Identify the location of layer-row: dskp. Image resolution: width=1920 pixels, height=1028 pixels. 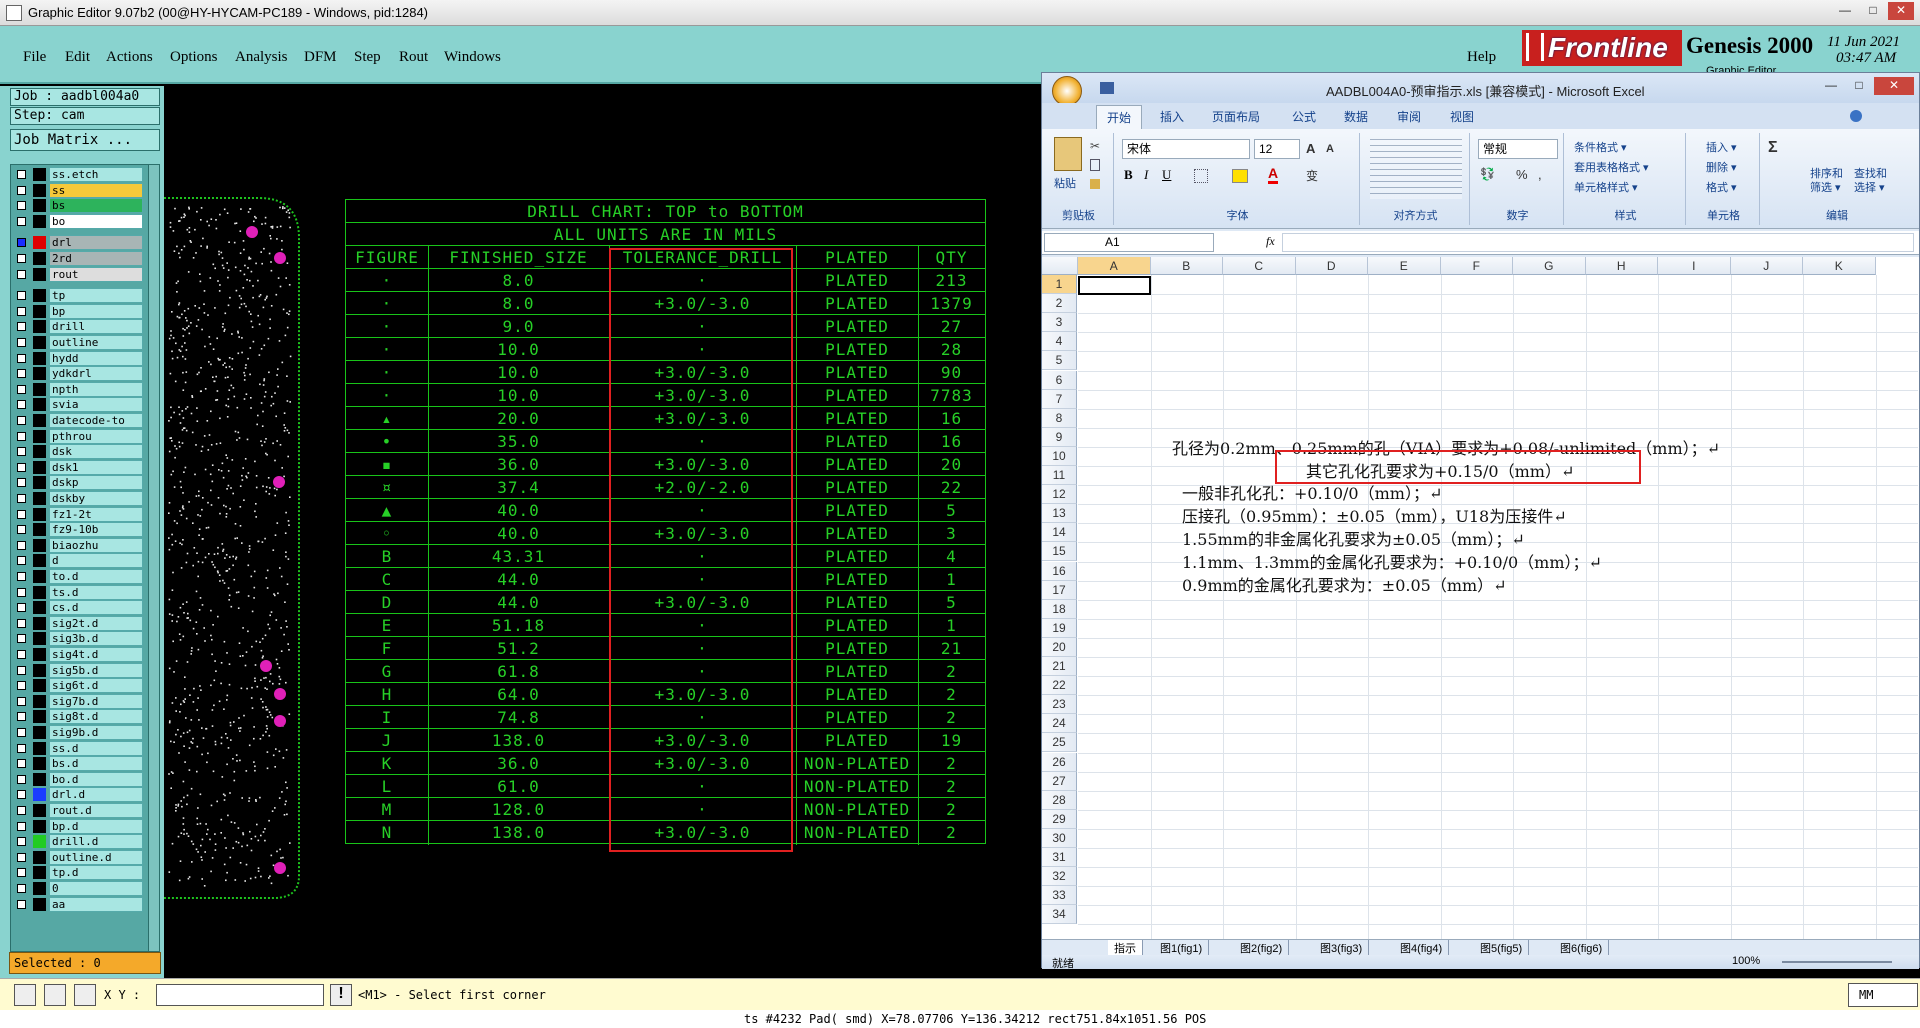
(78, 483).